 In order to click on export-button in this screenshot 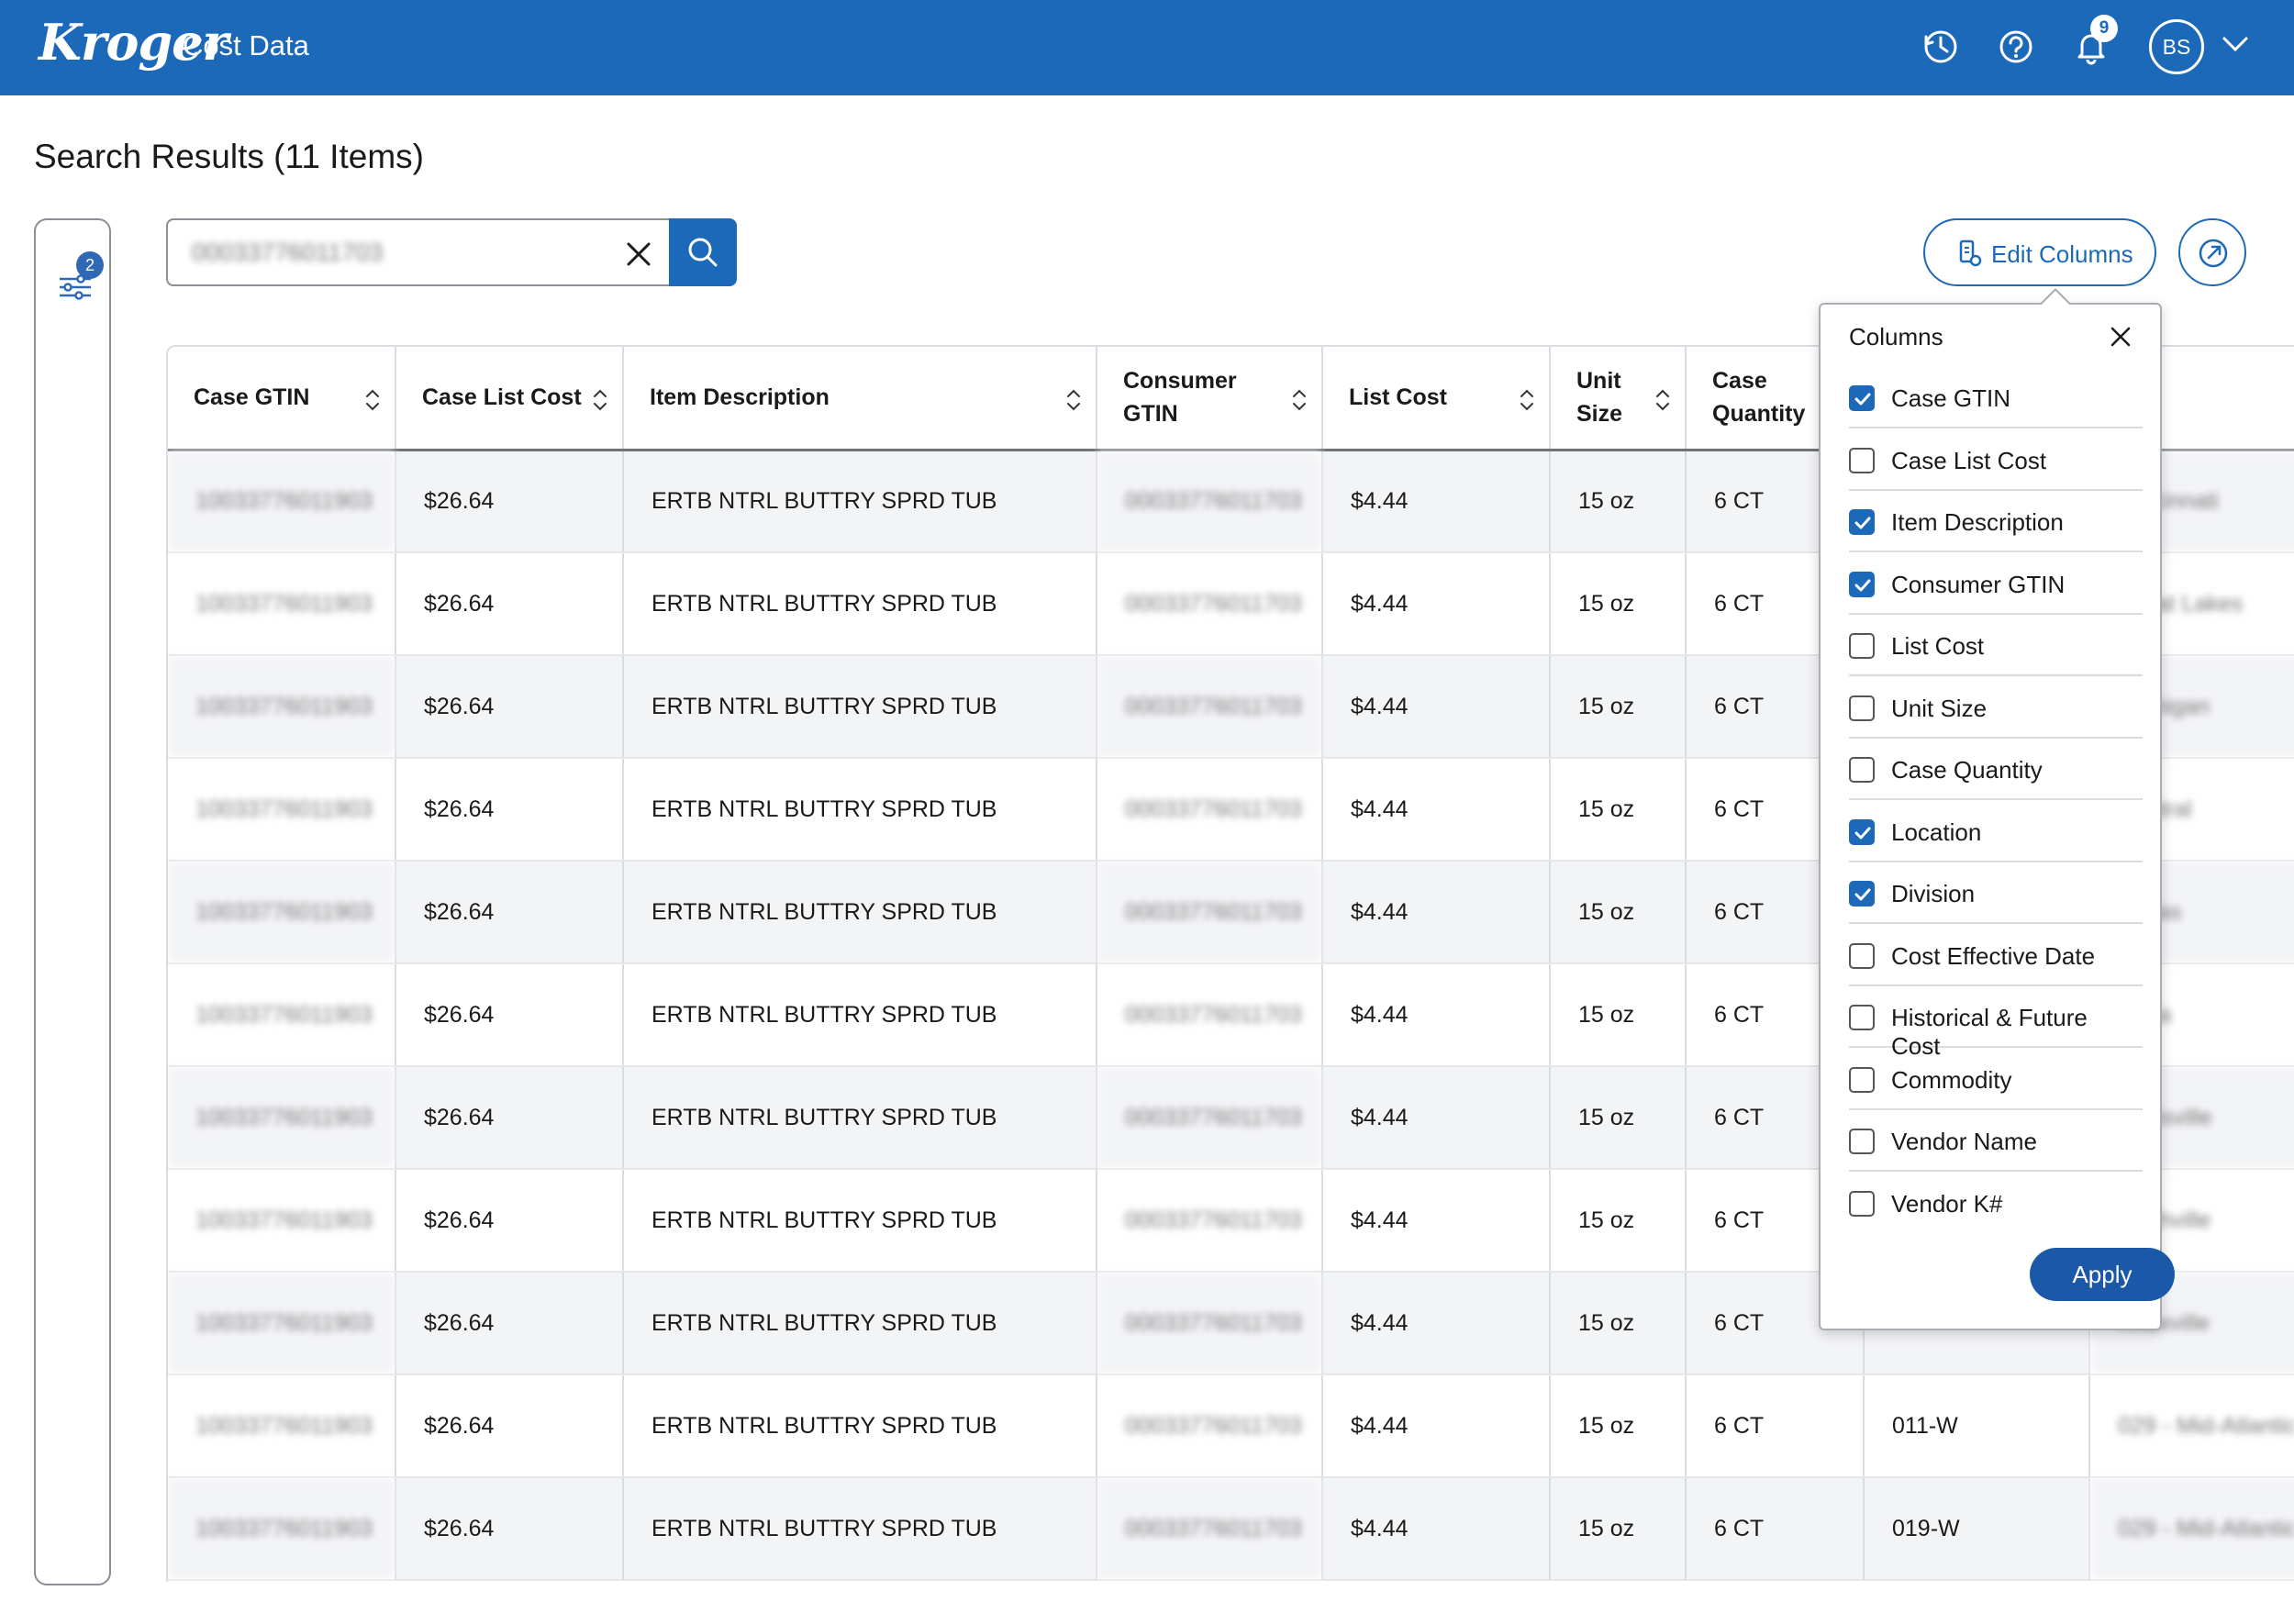, I will do `click(2212, 252)`.